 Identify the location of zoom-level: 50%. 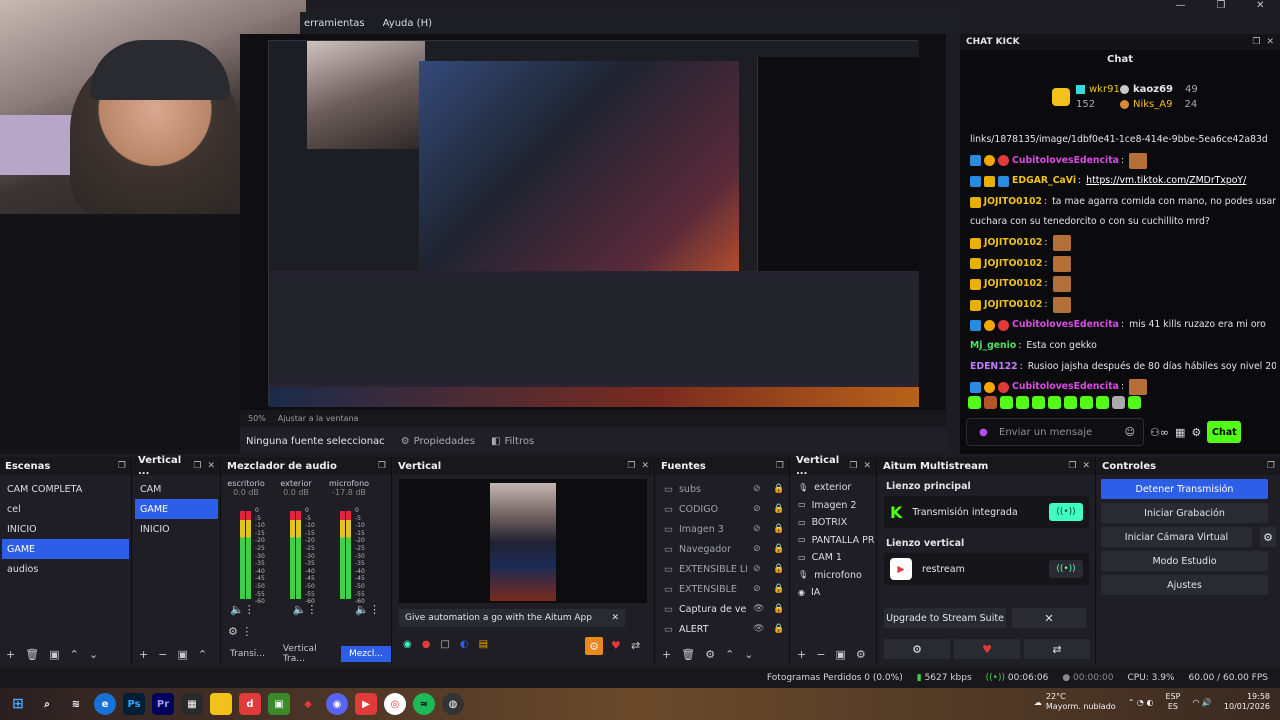
(257, 418).